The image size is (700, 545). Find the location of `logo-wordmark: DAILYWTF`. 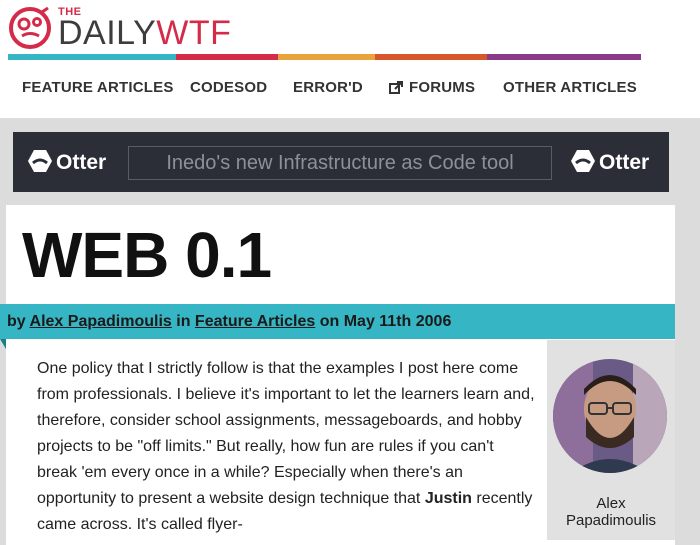

logo-wordmark: DAILYWTF is located at coordinates (144, 33).